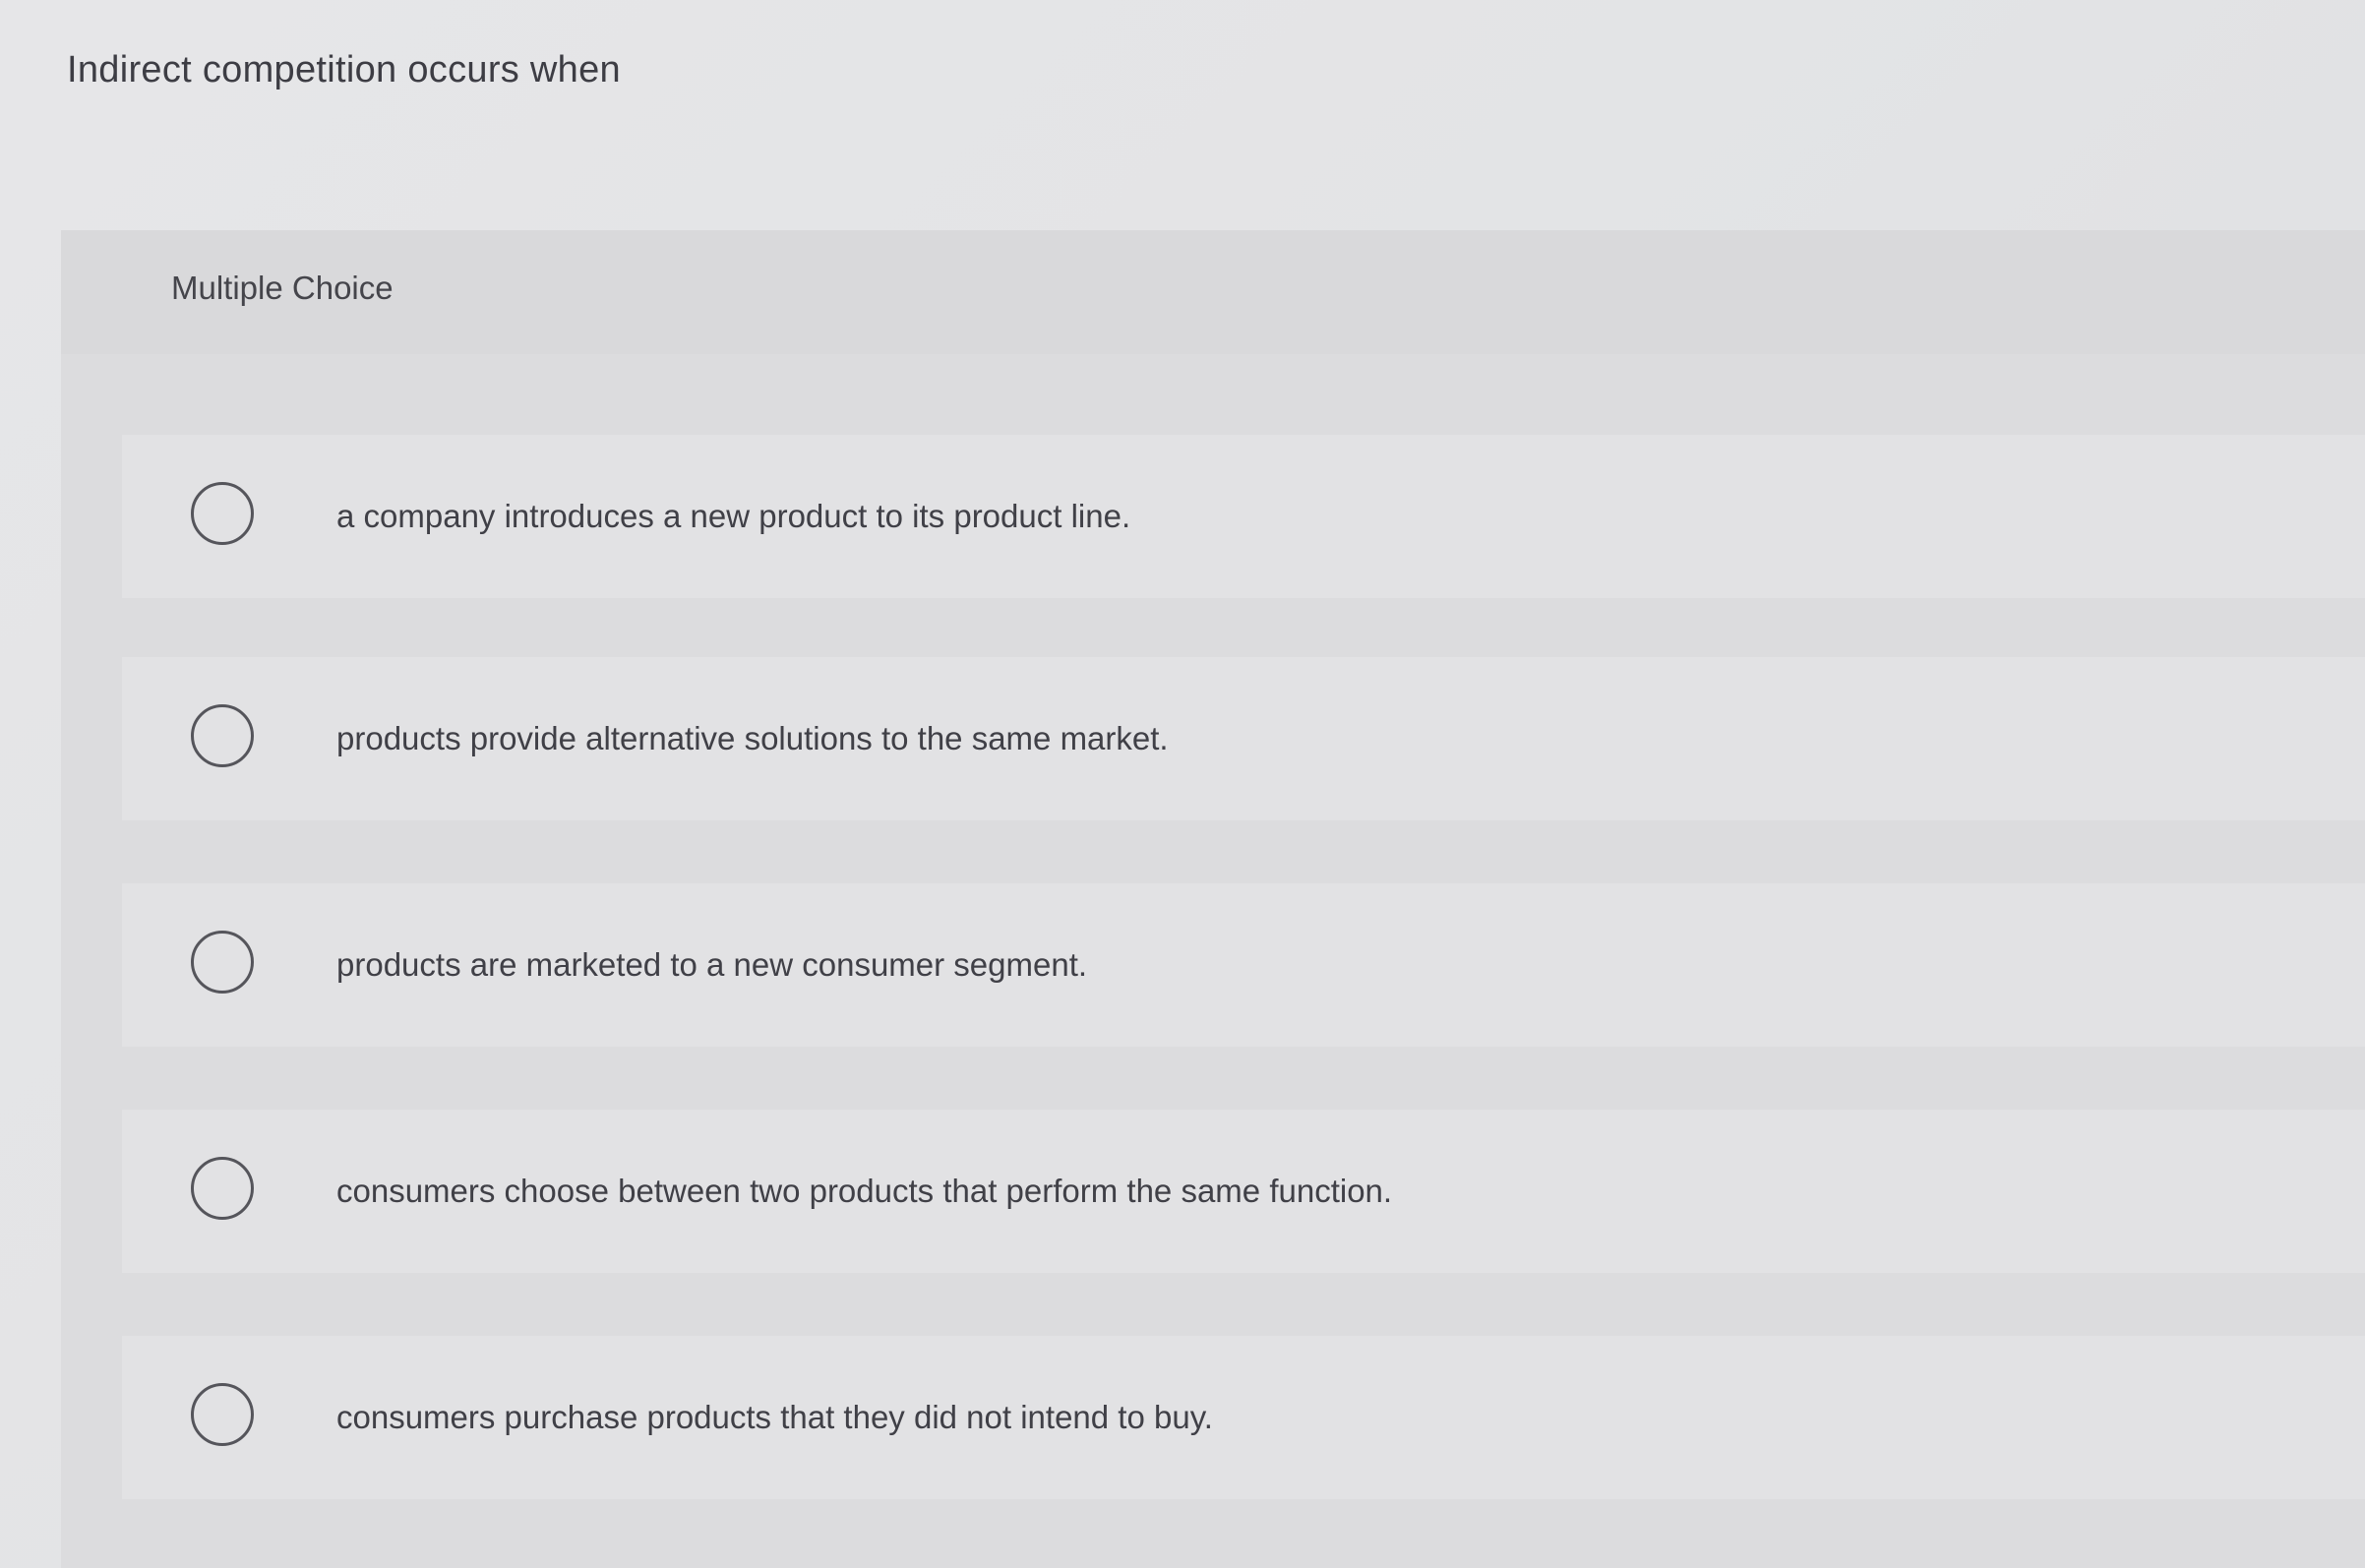 The width and height of the screenshot is (2365, 1568). I want to click on question-text: Indirect competition occurs when, so click(344, 69).